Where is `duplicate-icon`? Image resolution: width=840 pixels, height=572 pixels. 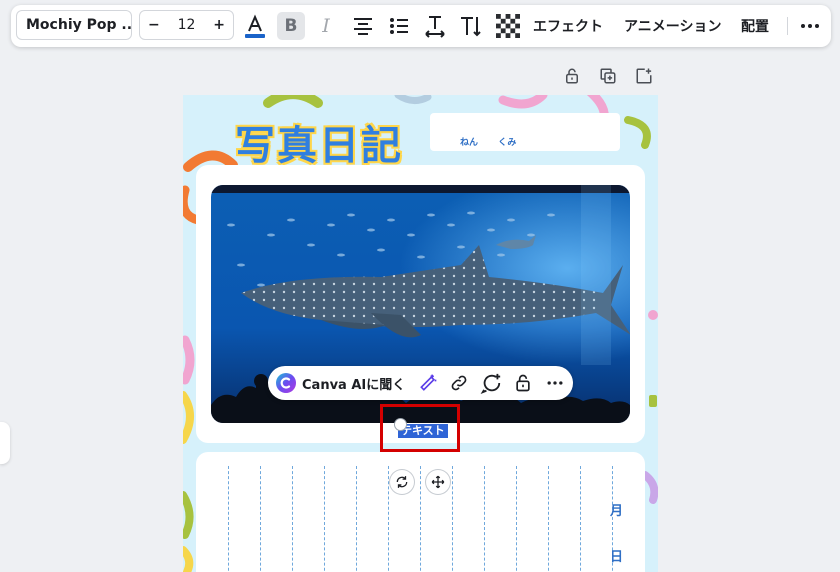
duplicate-icon is located at coordinates (608, 76).